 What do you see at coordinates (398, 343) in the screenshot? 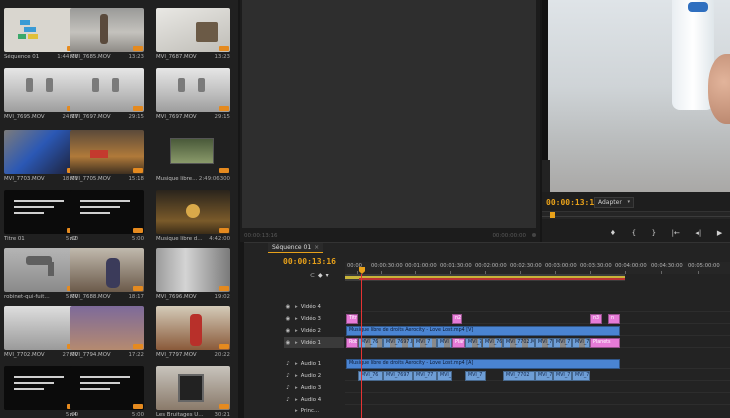
I see `video-clip: MVI_7697.M` at bounding box center [398, 343].